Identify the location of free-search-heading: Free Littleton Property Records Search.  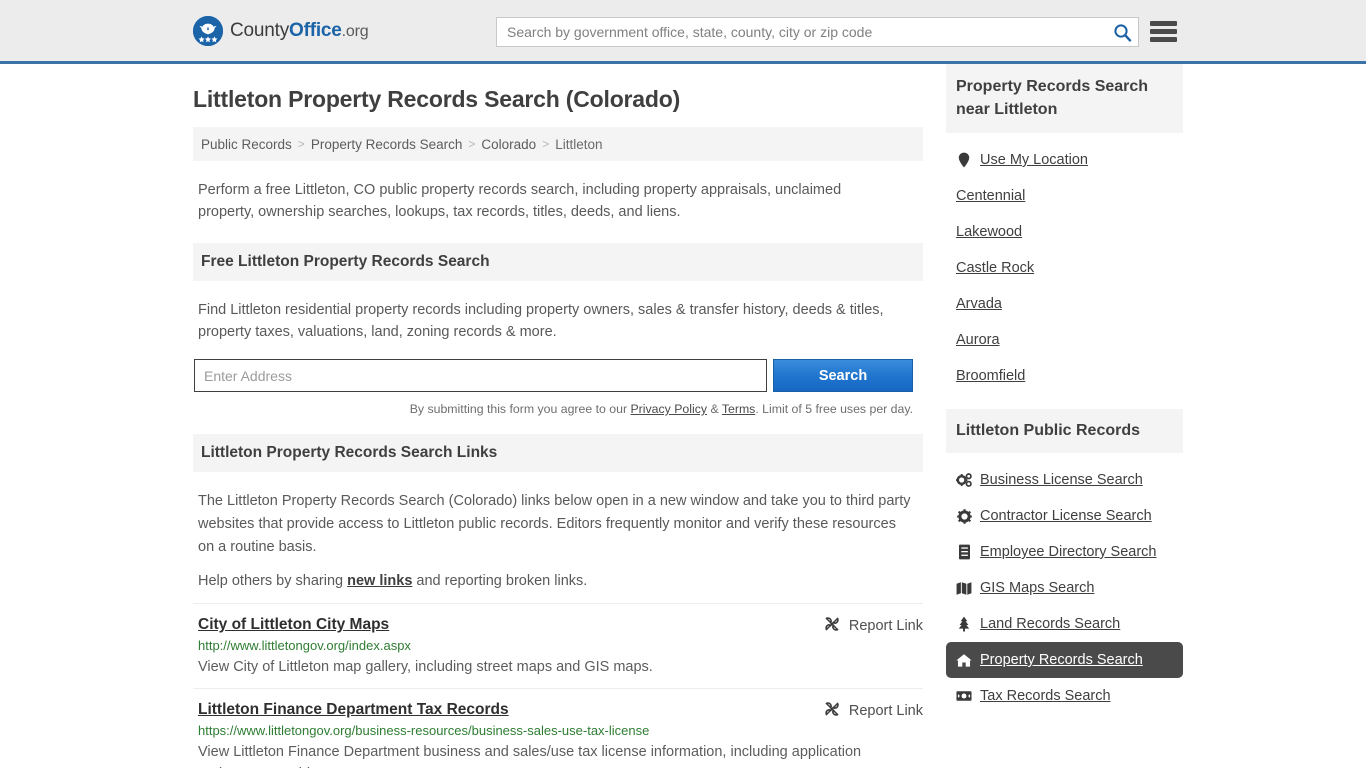
(558, 262).